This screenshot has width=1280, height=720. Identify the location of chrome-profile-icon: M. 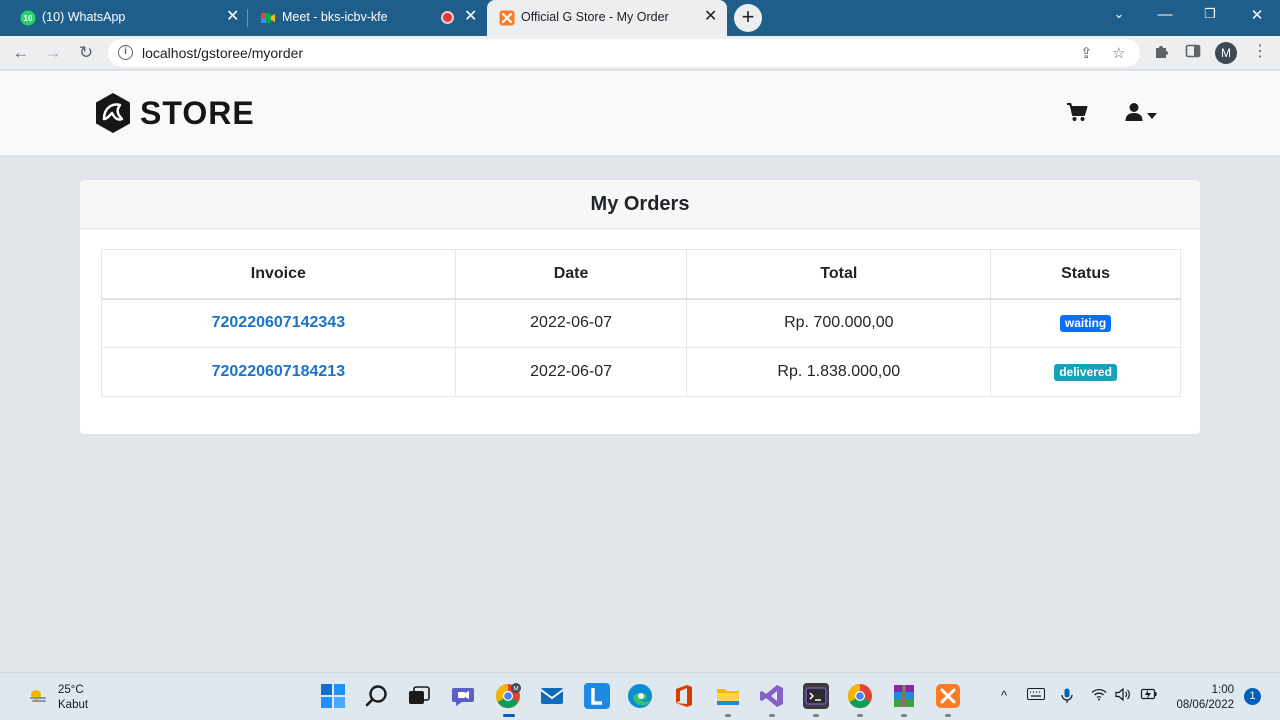
(508, 696).